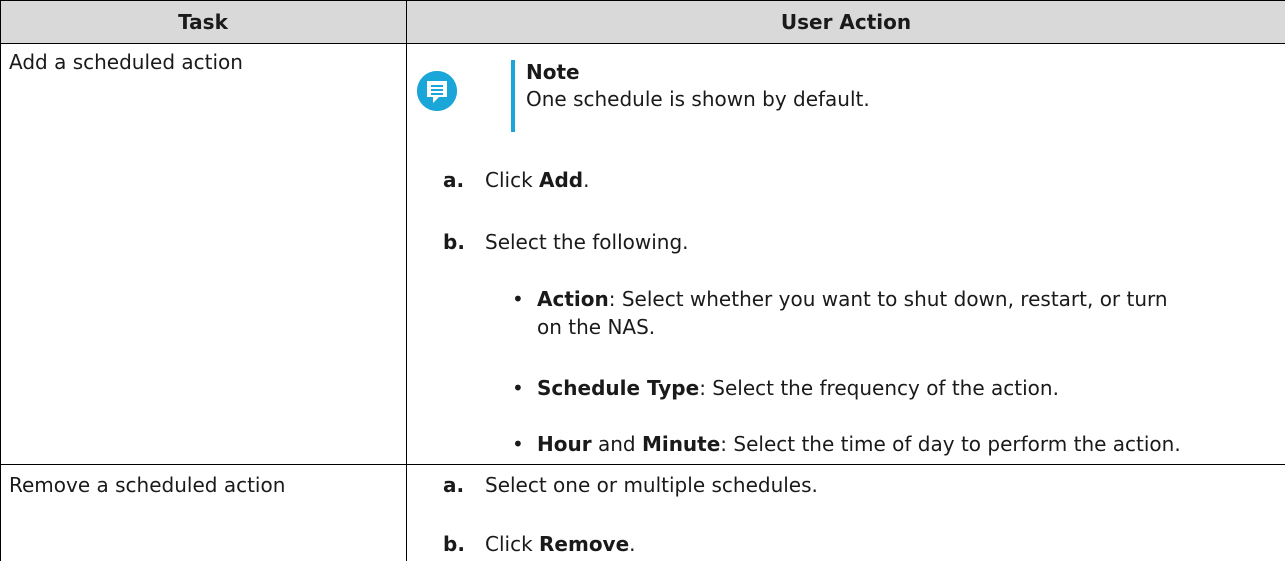  I want to click on step-a-click-add: a. Click Add., so click(516, 180).